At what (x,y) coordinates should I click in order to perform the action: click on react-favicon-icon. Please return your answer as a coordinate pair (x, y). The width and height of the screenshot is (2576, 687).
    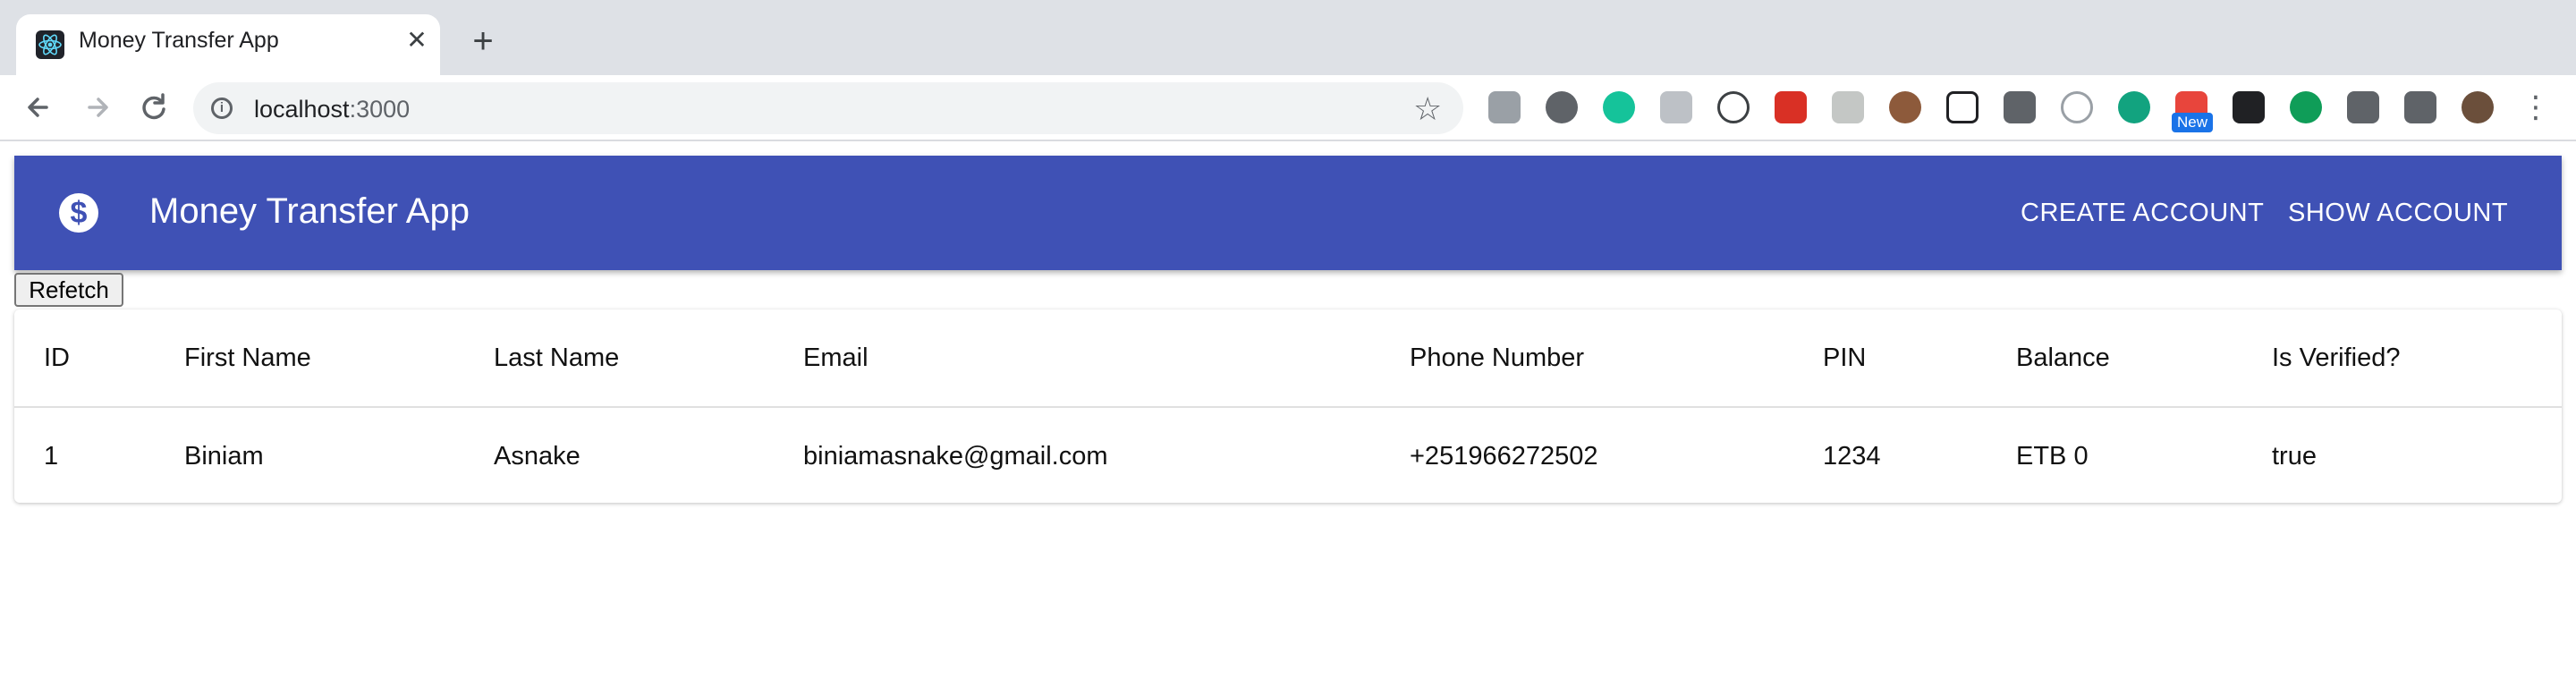
    Looking at the image, I should click on (50, 44).